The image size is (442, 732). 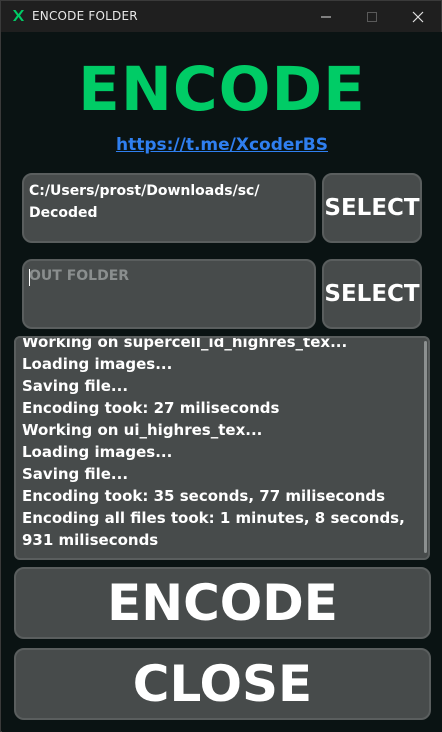 What do you see at coordinates (425, 447) in the screenshot?
I see `log-scrollbar` at bounding box center [425, 447].